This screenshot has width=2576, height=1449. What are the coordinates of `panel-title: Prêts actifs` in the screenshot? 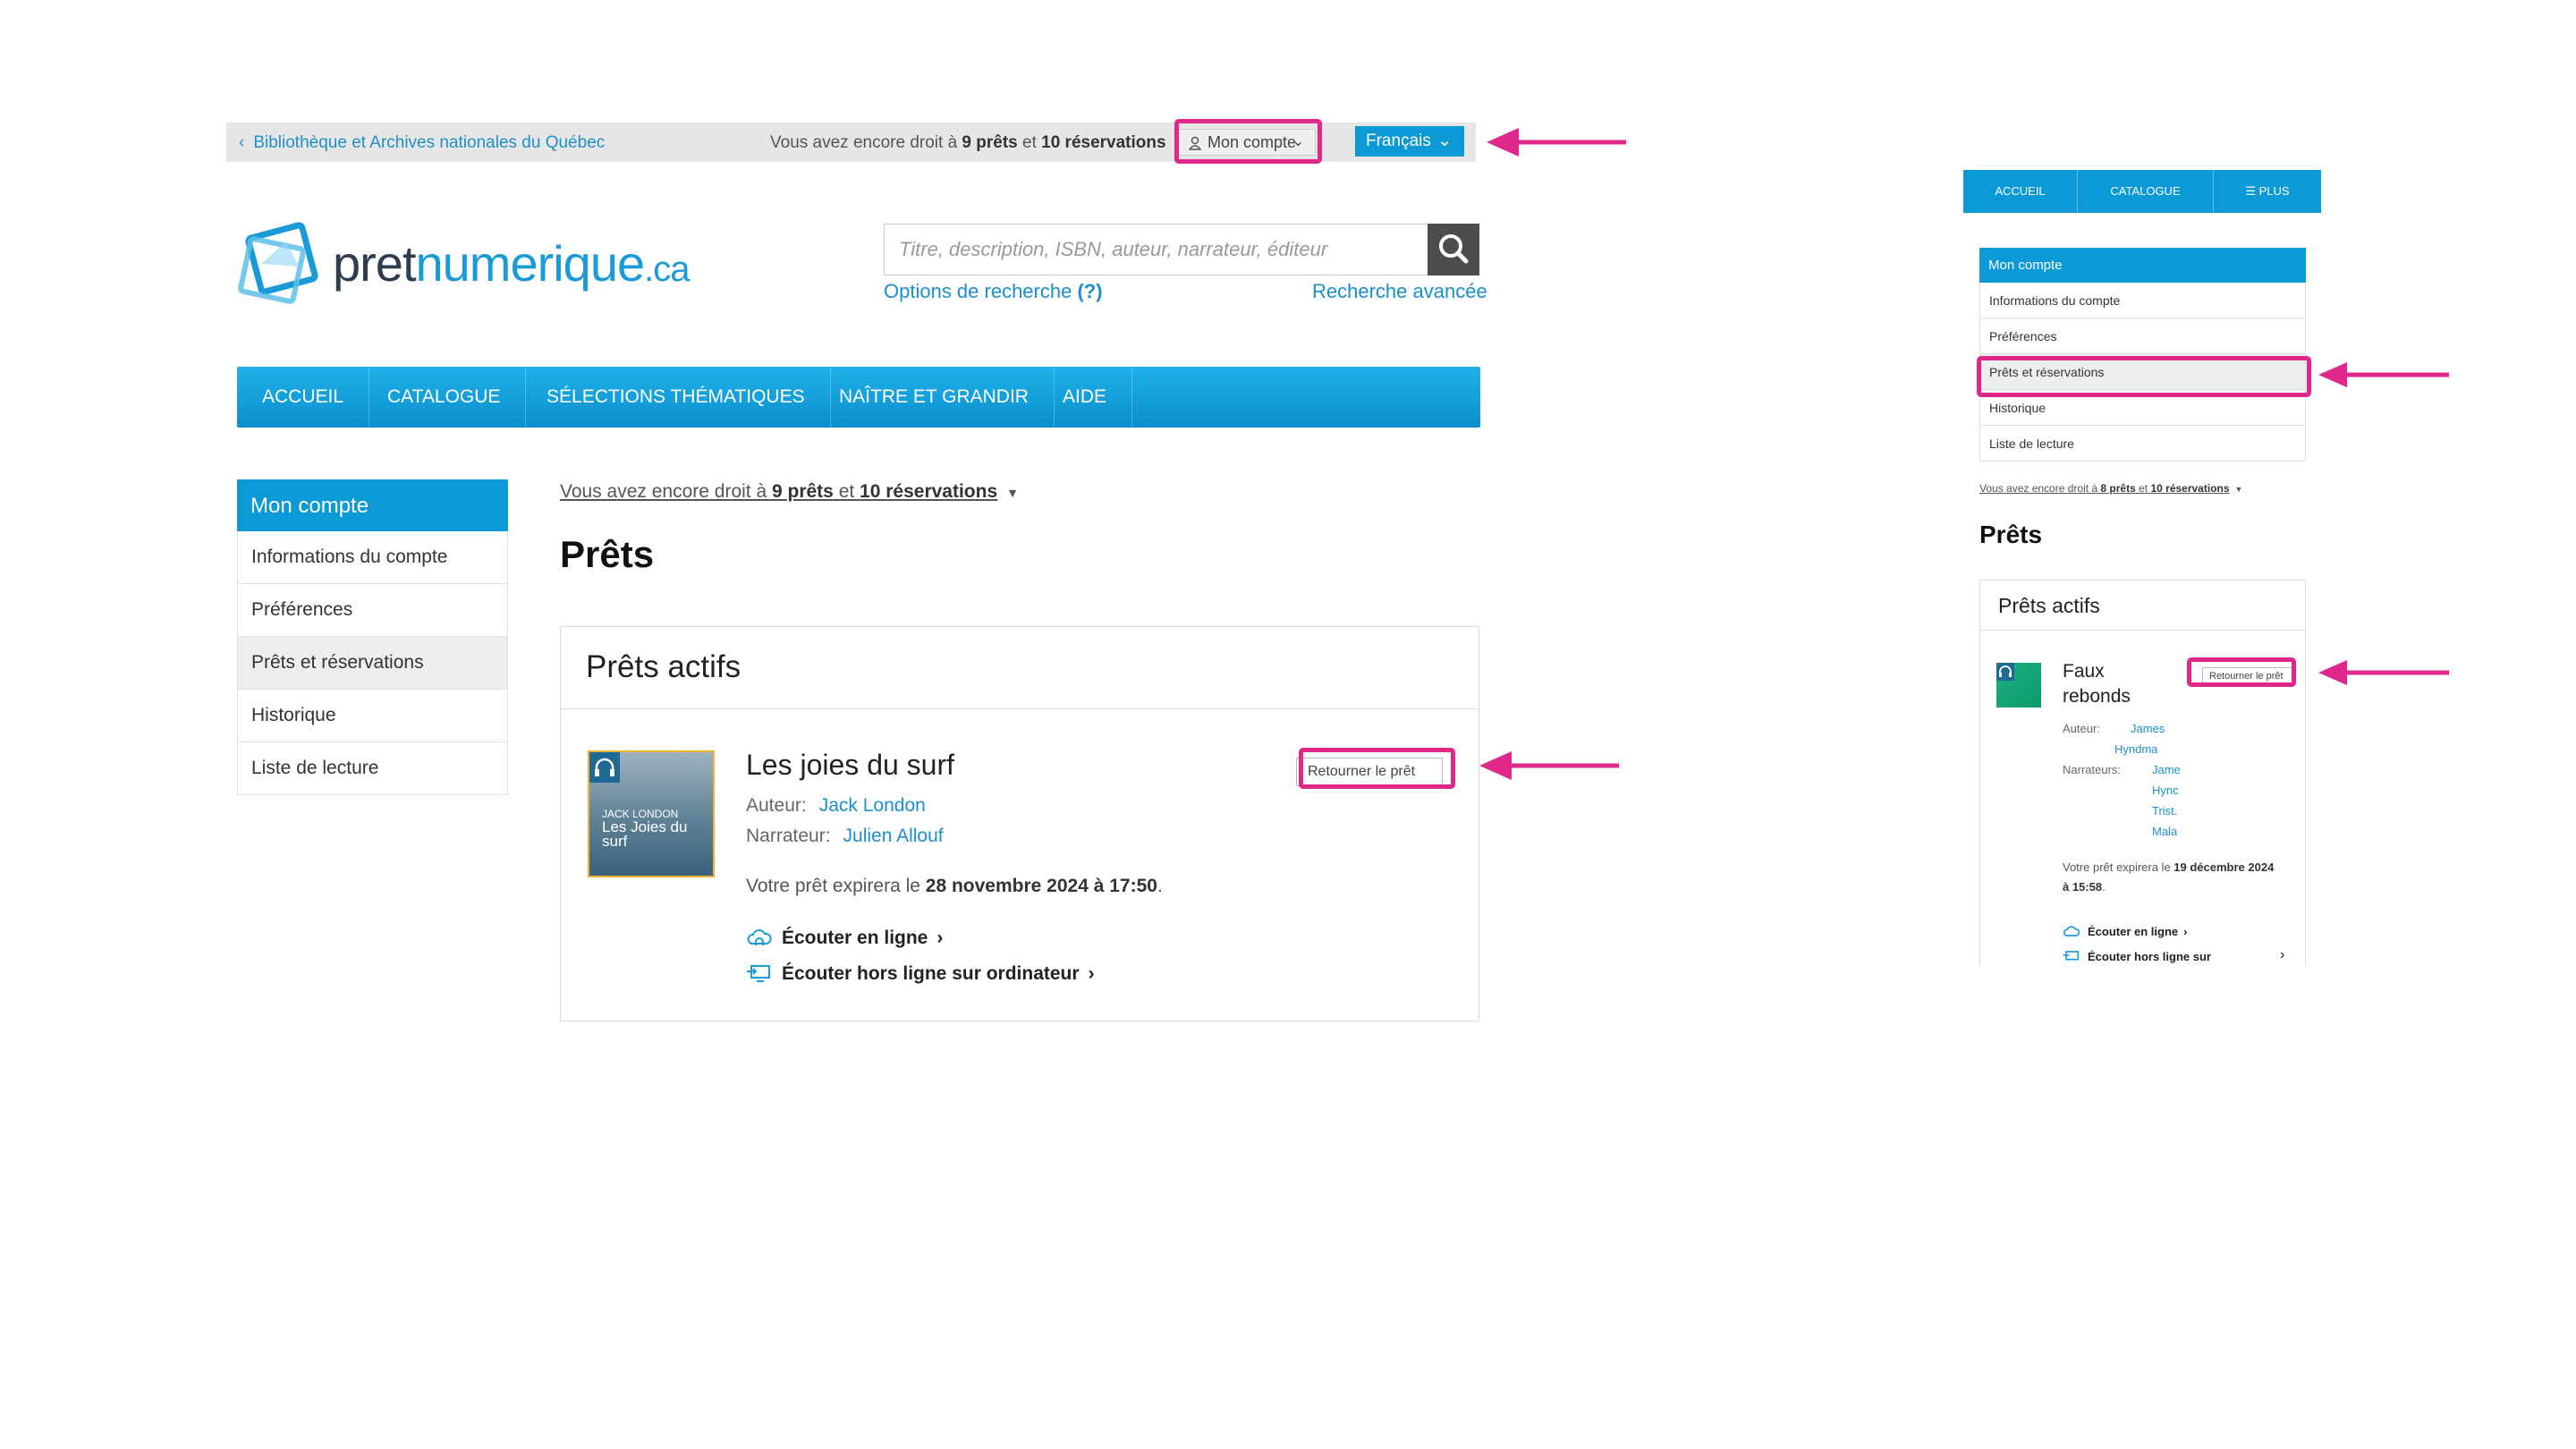 It's located at (1020, 668).